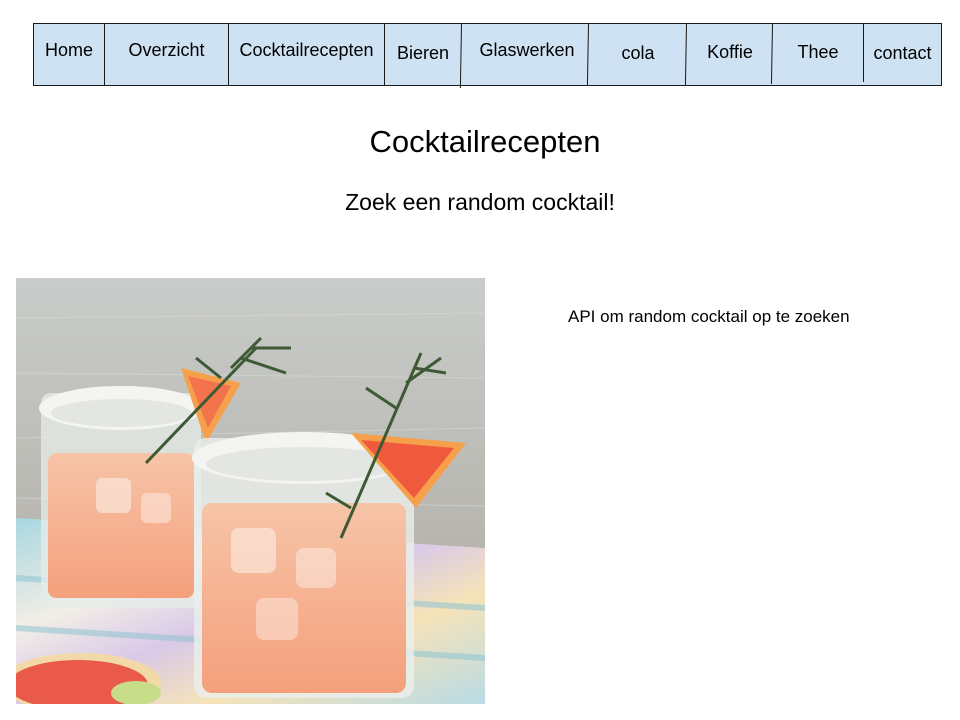 The image size is (960, 720). What do you see at coordinates (527, 50) in the screenshot?
I see `nav-item-glaswerken: Glaswerken` at bounding box center [527, 50].